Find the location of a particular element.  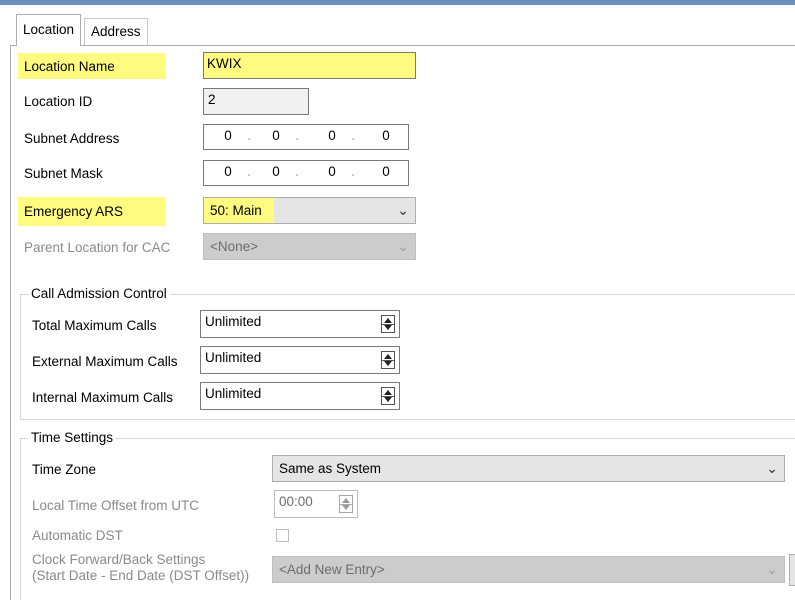

local-offset-spinner: 00:00 is located at coordinates (316, 504).